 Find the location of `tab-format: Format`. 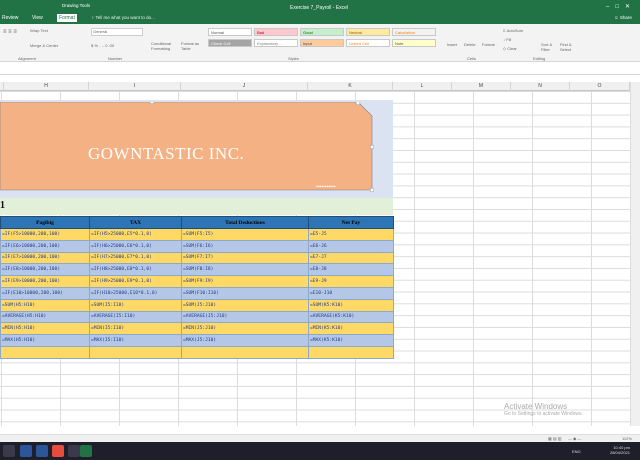

tab-format: Format is located at coordinates (67, 18).